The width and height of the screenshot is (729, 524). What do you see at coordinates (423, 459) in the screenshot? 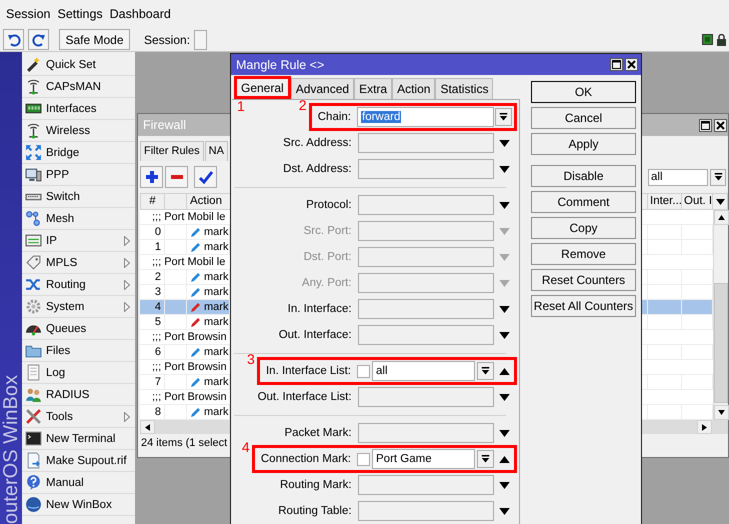
I see `input-field: Port Game` at bounding box center [423, 459].